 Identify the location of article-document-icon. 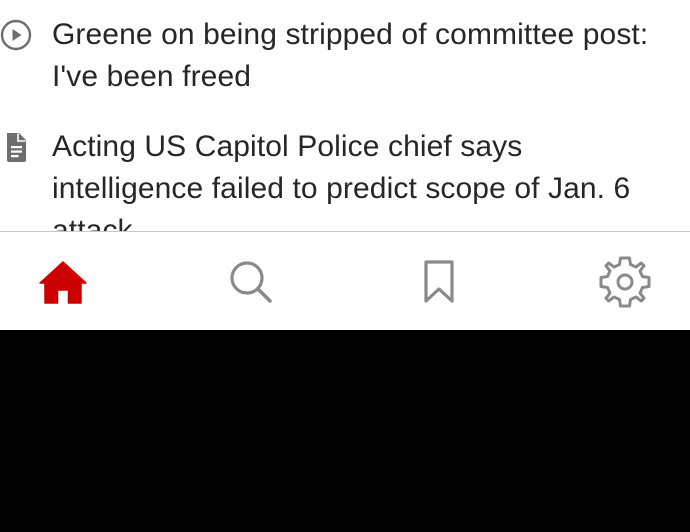
(19, 148).